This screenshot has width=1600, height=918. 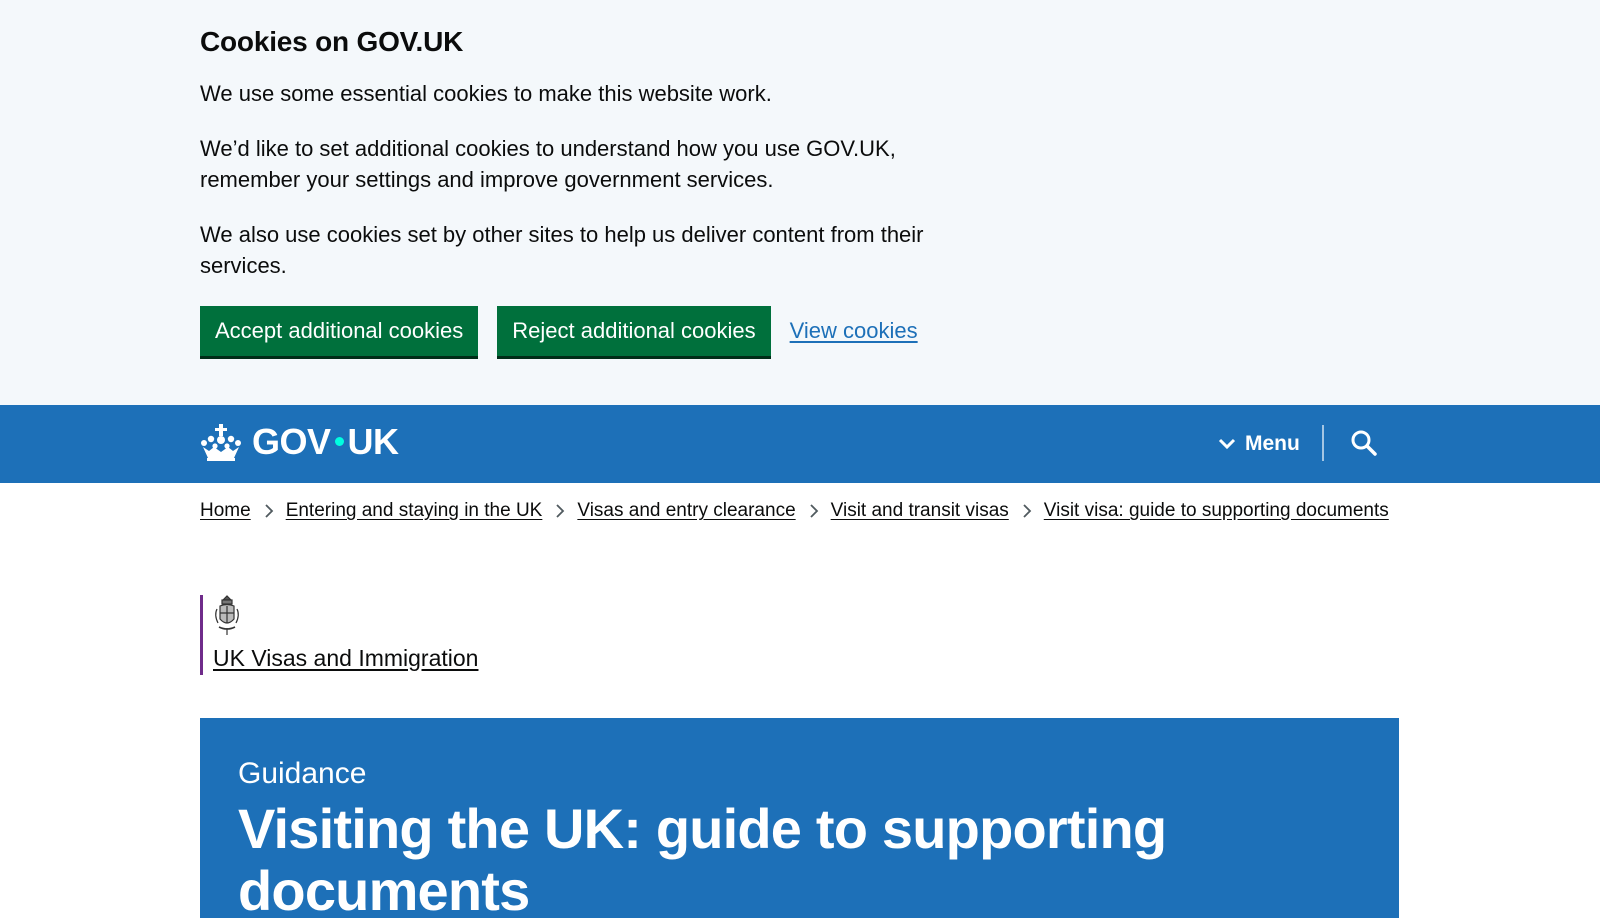 What do you see at coordinates (634, 331) in the screenshot?
I see `reject-cookies-button: Reject additional cookies` at bounding box center [634, 331].